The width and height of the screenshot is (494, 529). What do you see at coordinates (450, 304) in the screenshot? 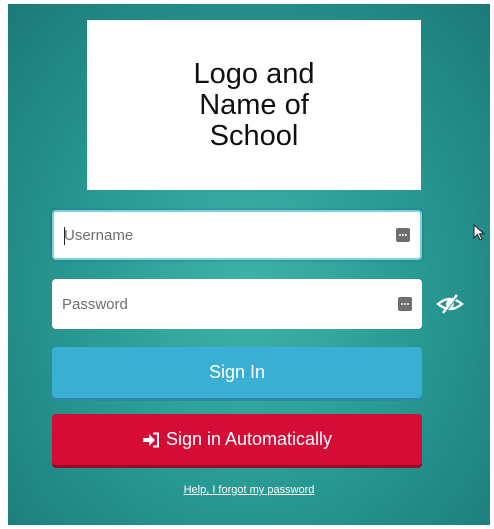
I see `eye-slash-icon` at bounding box center [450, 304].